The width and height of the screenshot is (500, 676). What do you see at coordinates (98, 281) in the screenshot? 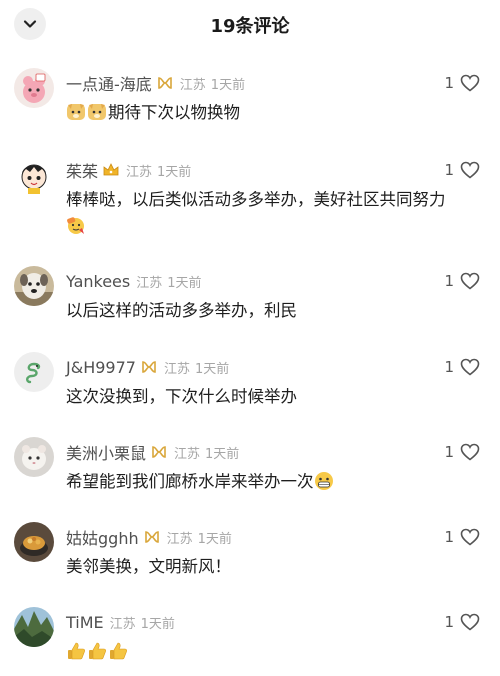
I see `username: Yankees` at bounding box center [98, 281].